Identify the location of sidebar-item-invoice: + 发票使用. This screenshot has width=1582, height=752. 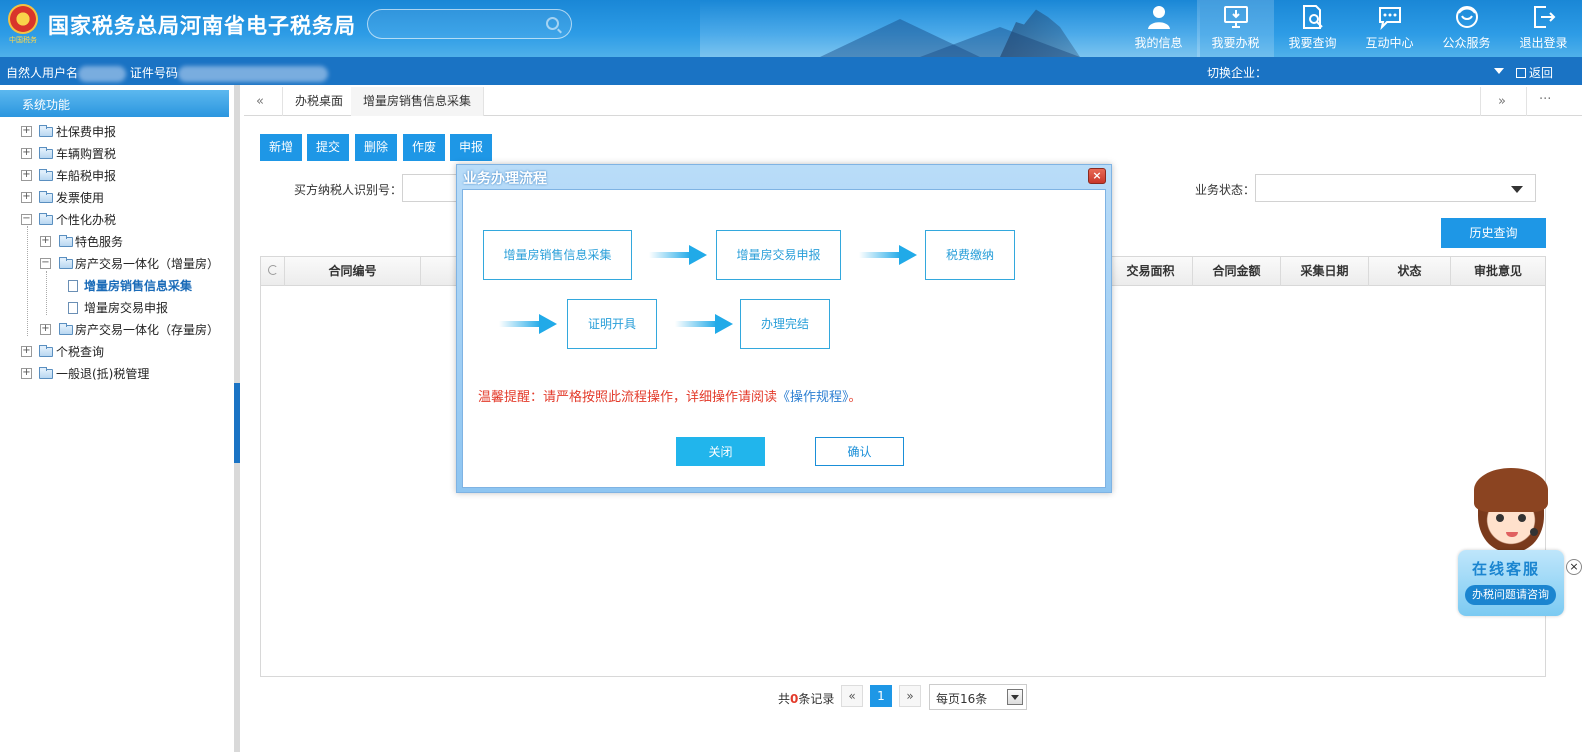
(116, 198).